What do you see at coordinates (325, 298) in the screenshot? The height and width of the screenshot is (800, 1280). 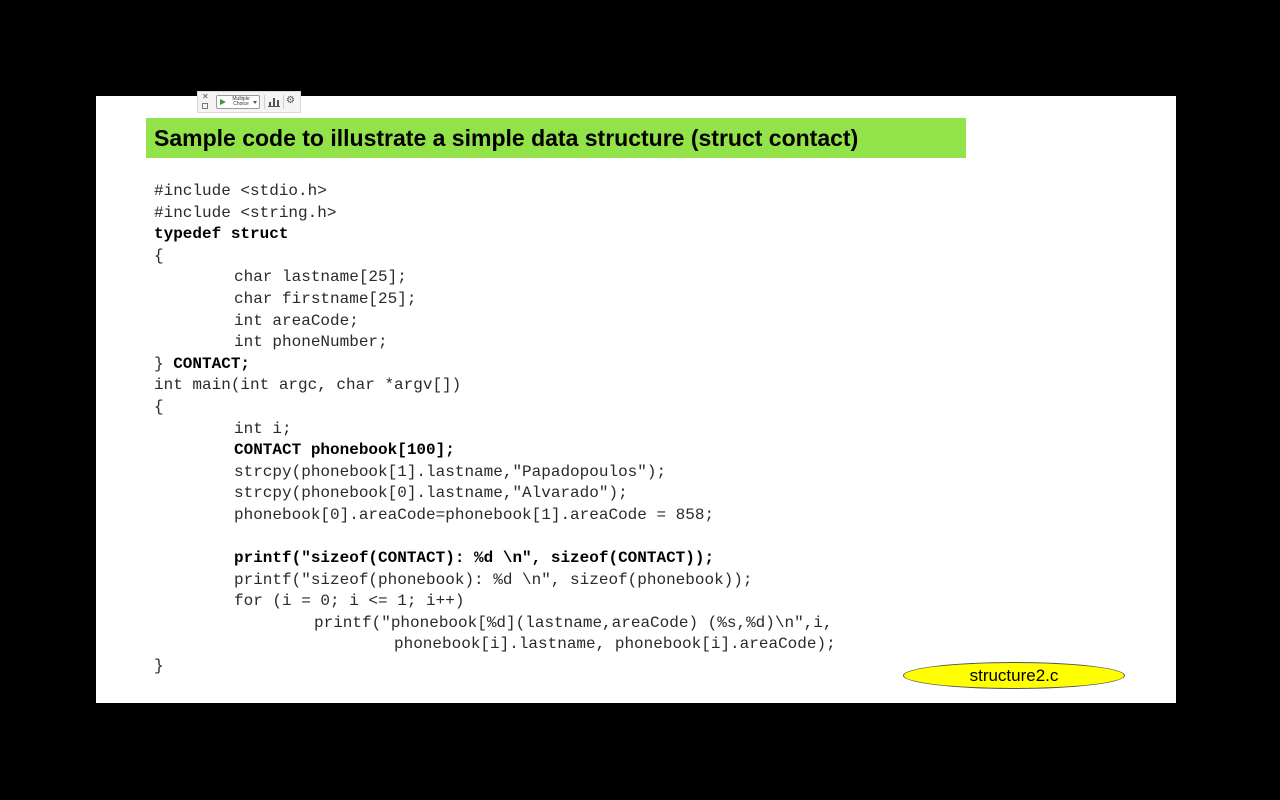 I see `code-line-text: char firstname[25];` at bounding box center [325, 298].